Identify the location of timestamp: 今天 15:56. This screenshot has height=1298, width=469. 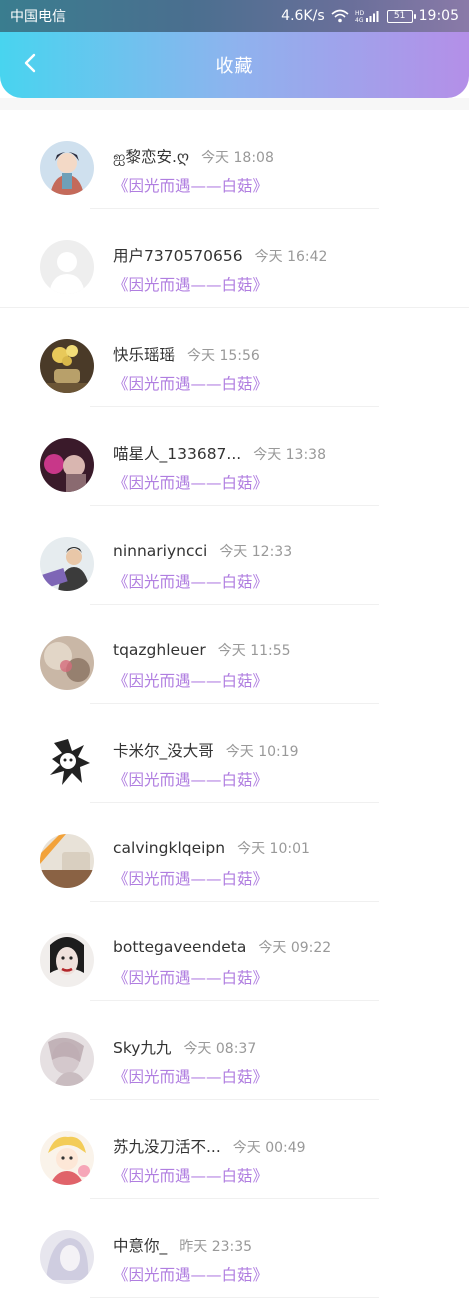
(223, 356).